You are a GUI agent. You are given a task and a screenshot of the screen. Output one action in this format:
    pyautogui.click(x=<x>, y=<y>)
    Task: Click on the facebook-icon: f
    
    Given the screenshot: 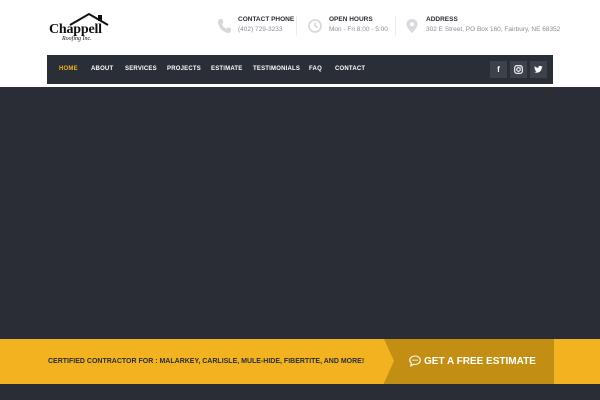 What is the action you would take?
    pyautogui.click(x=498, y=69)
    